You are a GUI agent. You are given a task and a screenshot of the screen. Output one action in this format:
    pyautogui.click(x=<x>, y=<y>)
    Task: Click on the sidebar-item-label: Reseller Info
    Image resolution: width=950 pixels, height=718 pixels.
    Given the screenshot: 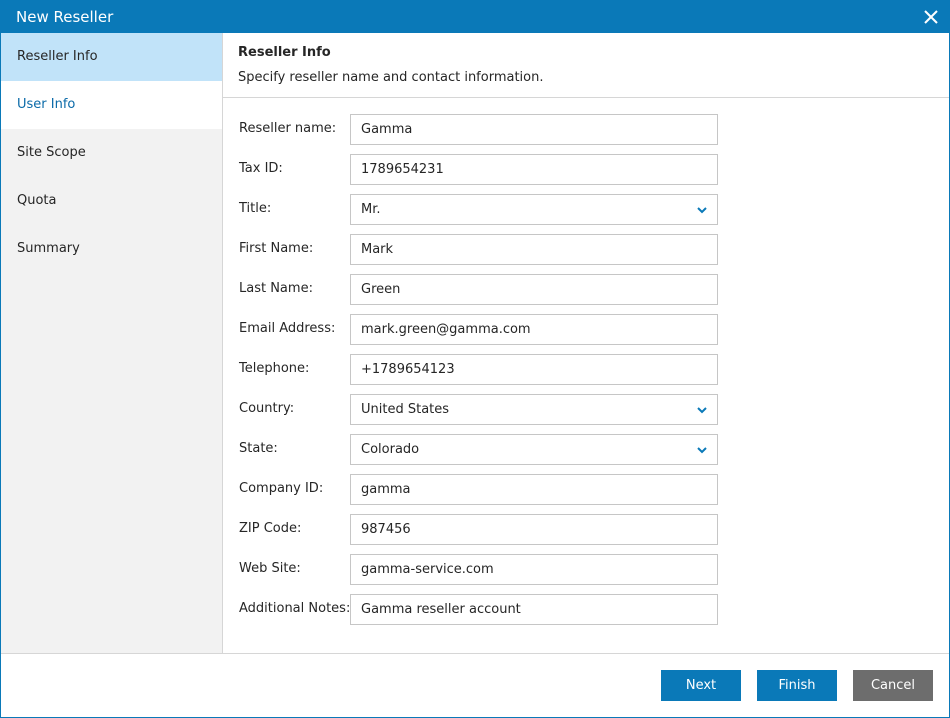 What is the action you would take?
    pyautogui.click(x=57, y=56)
    